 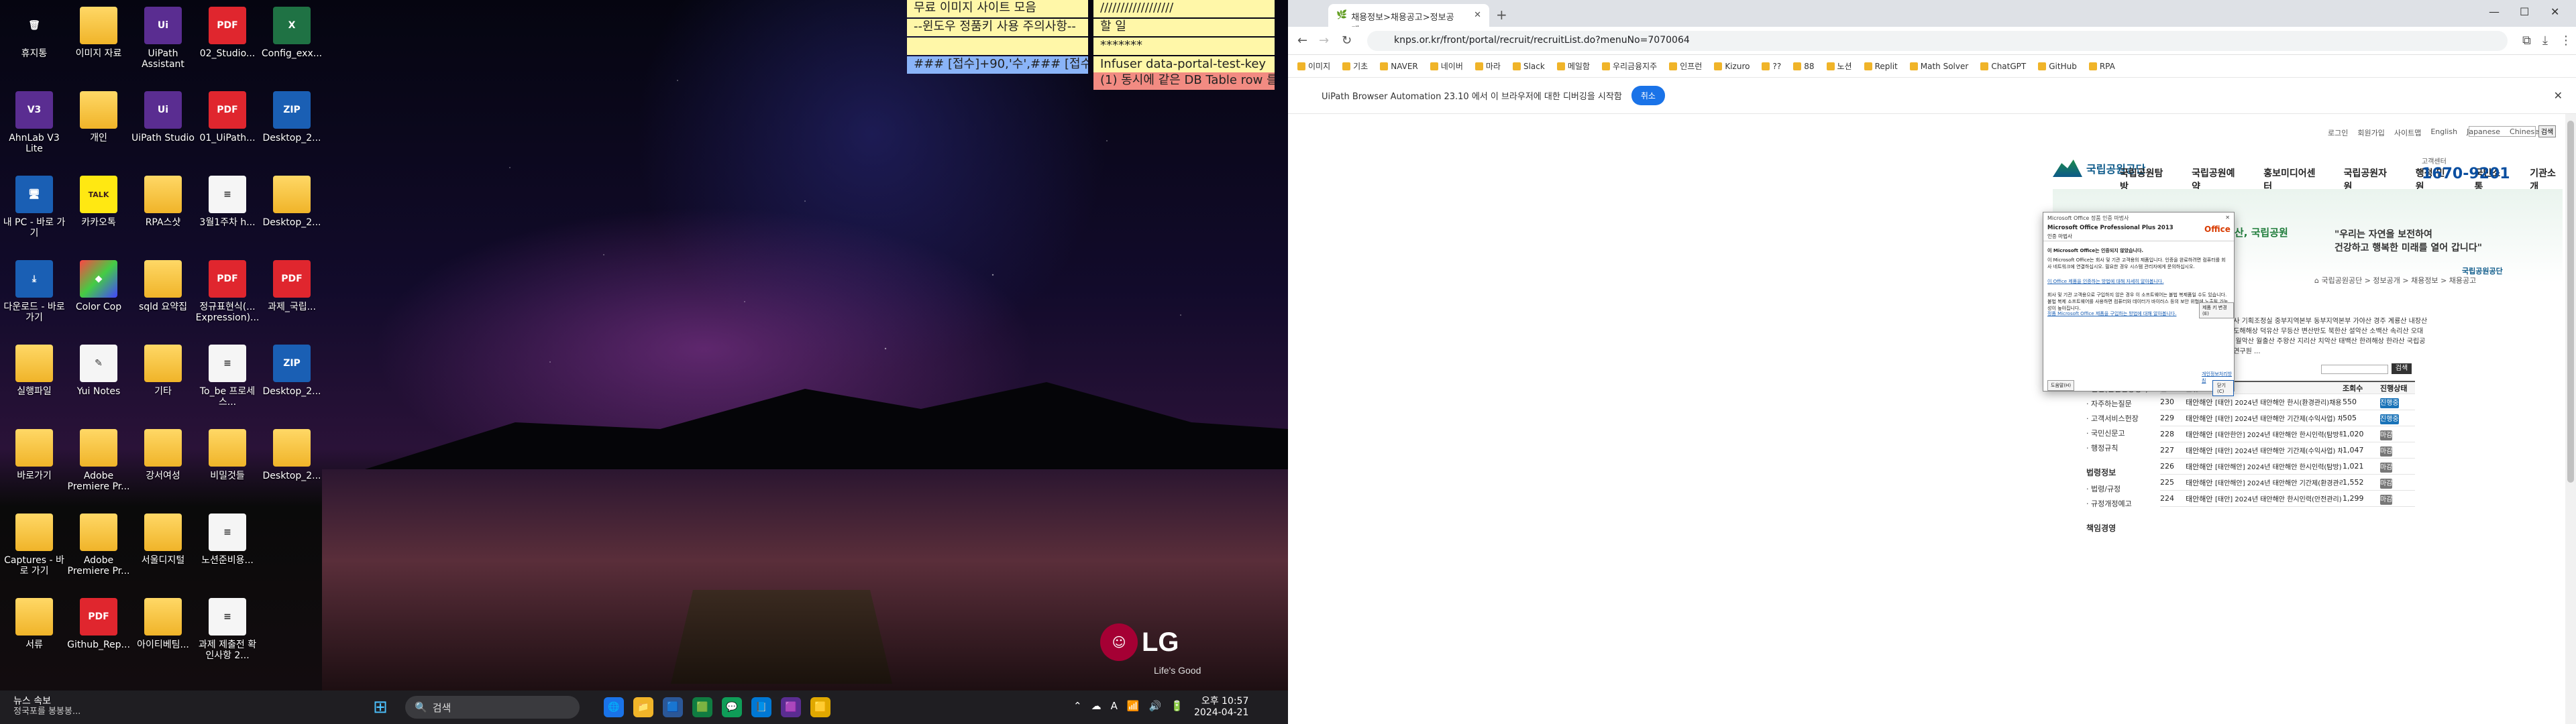 I want to click on sticky-note: *******, so click(x=1184, y=46).